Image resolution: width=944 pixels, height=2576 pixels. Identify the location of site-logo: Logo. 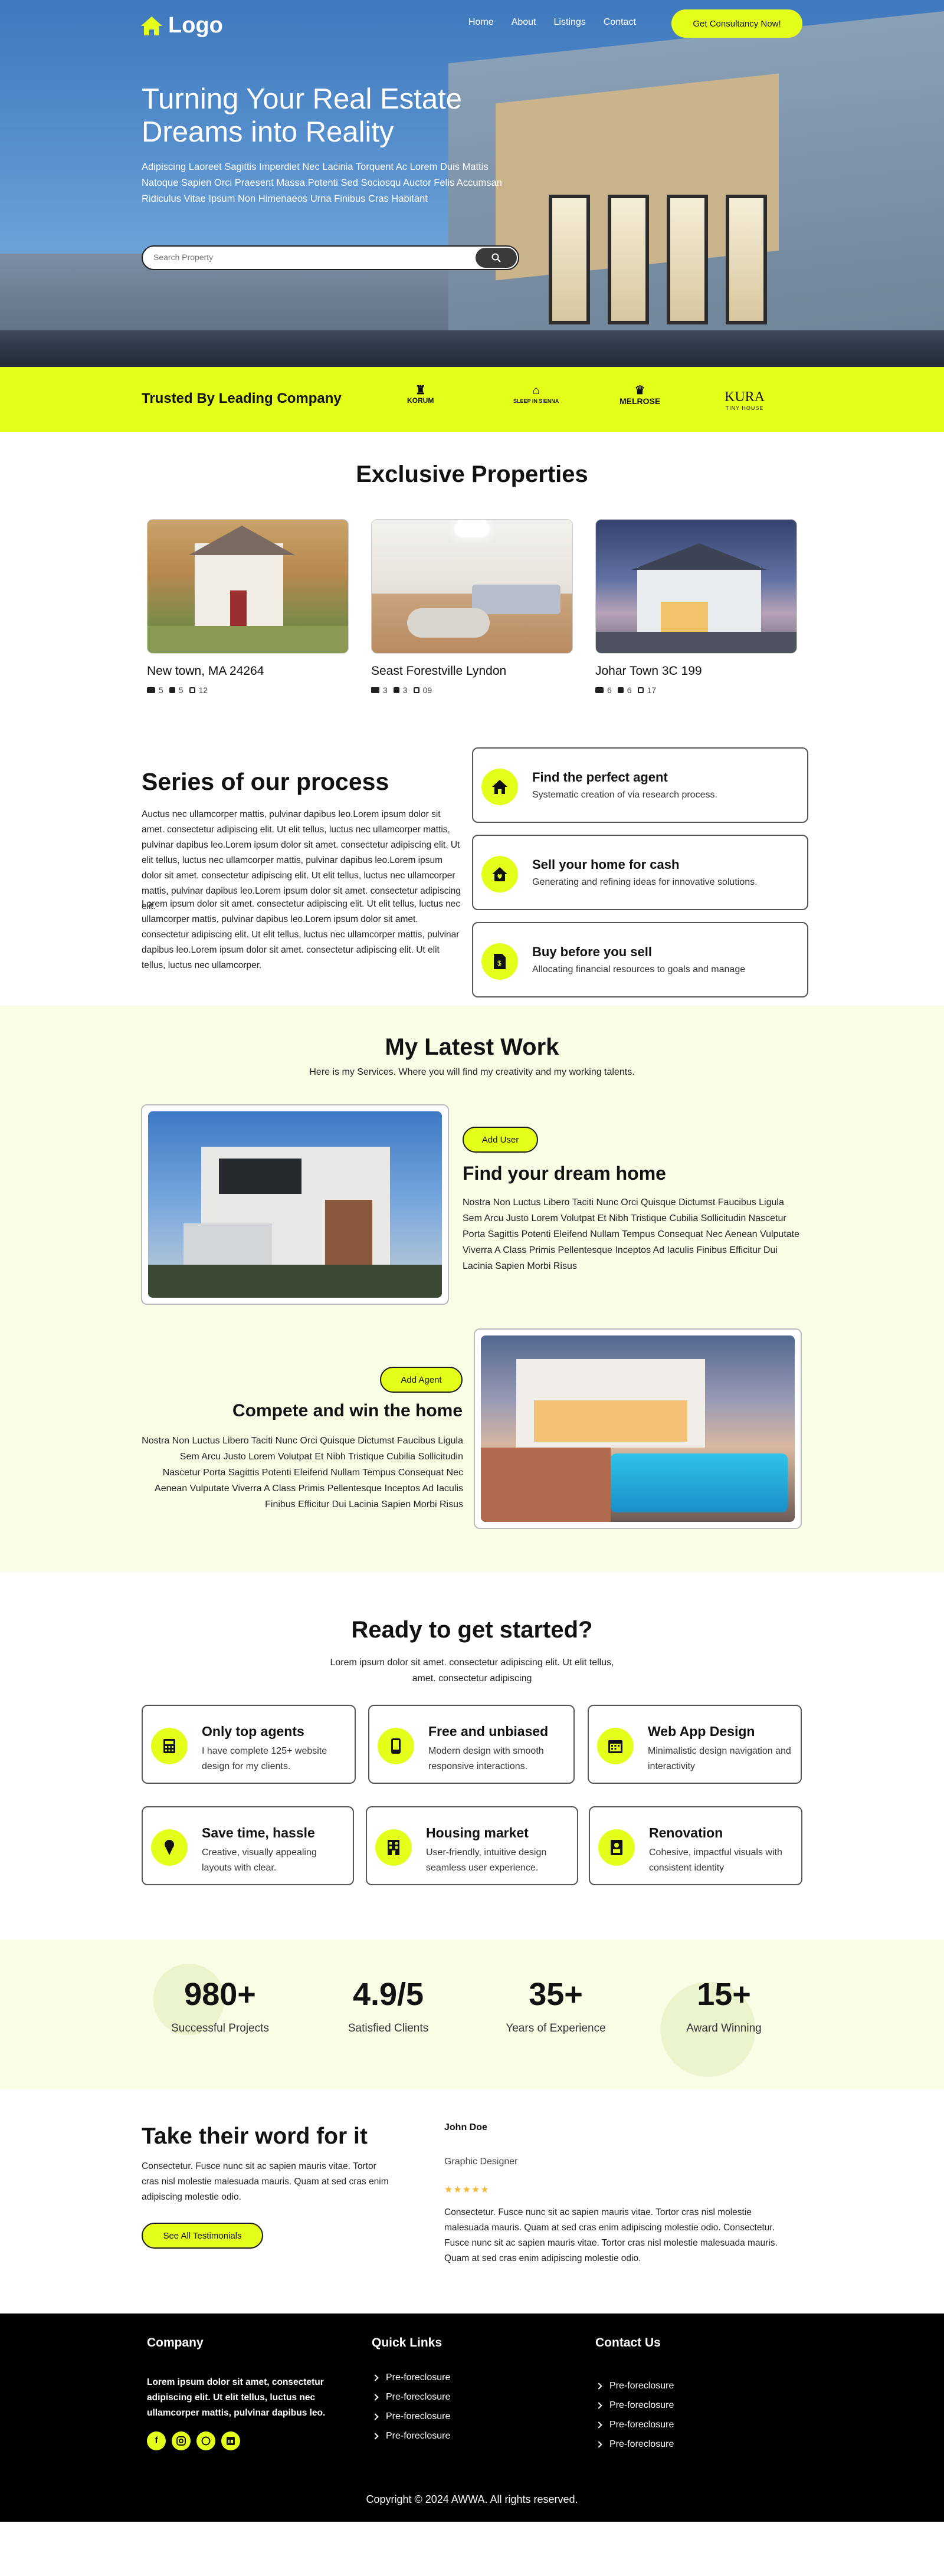
(181, 25).